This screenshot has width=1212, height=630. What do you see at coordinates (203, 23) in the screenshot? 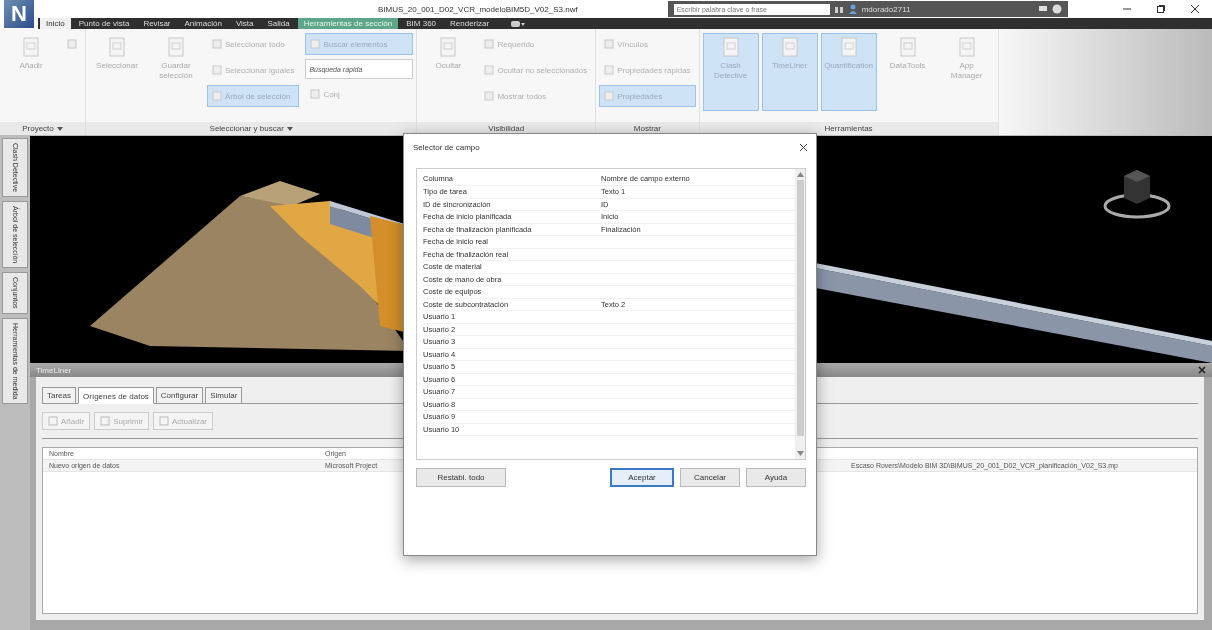
I see `ribbon-tab: Animación` at bounding box center [203, 23].